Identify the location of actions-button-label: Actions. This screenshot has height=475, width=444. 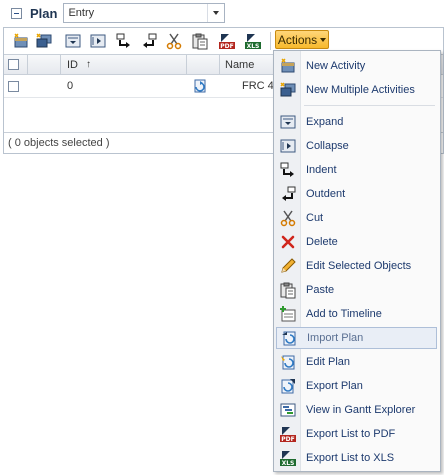
(297, 39).